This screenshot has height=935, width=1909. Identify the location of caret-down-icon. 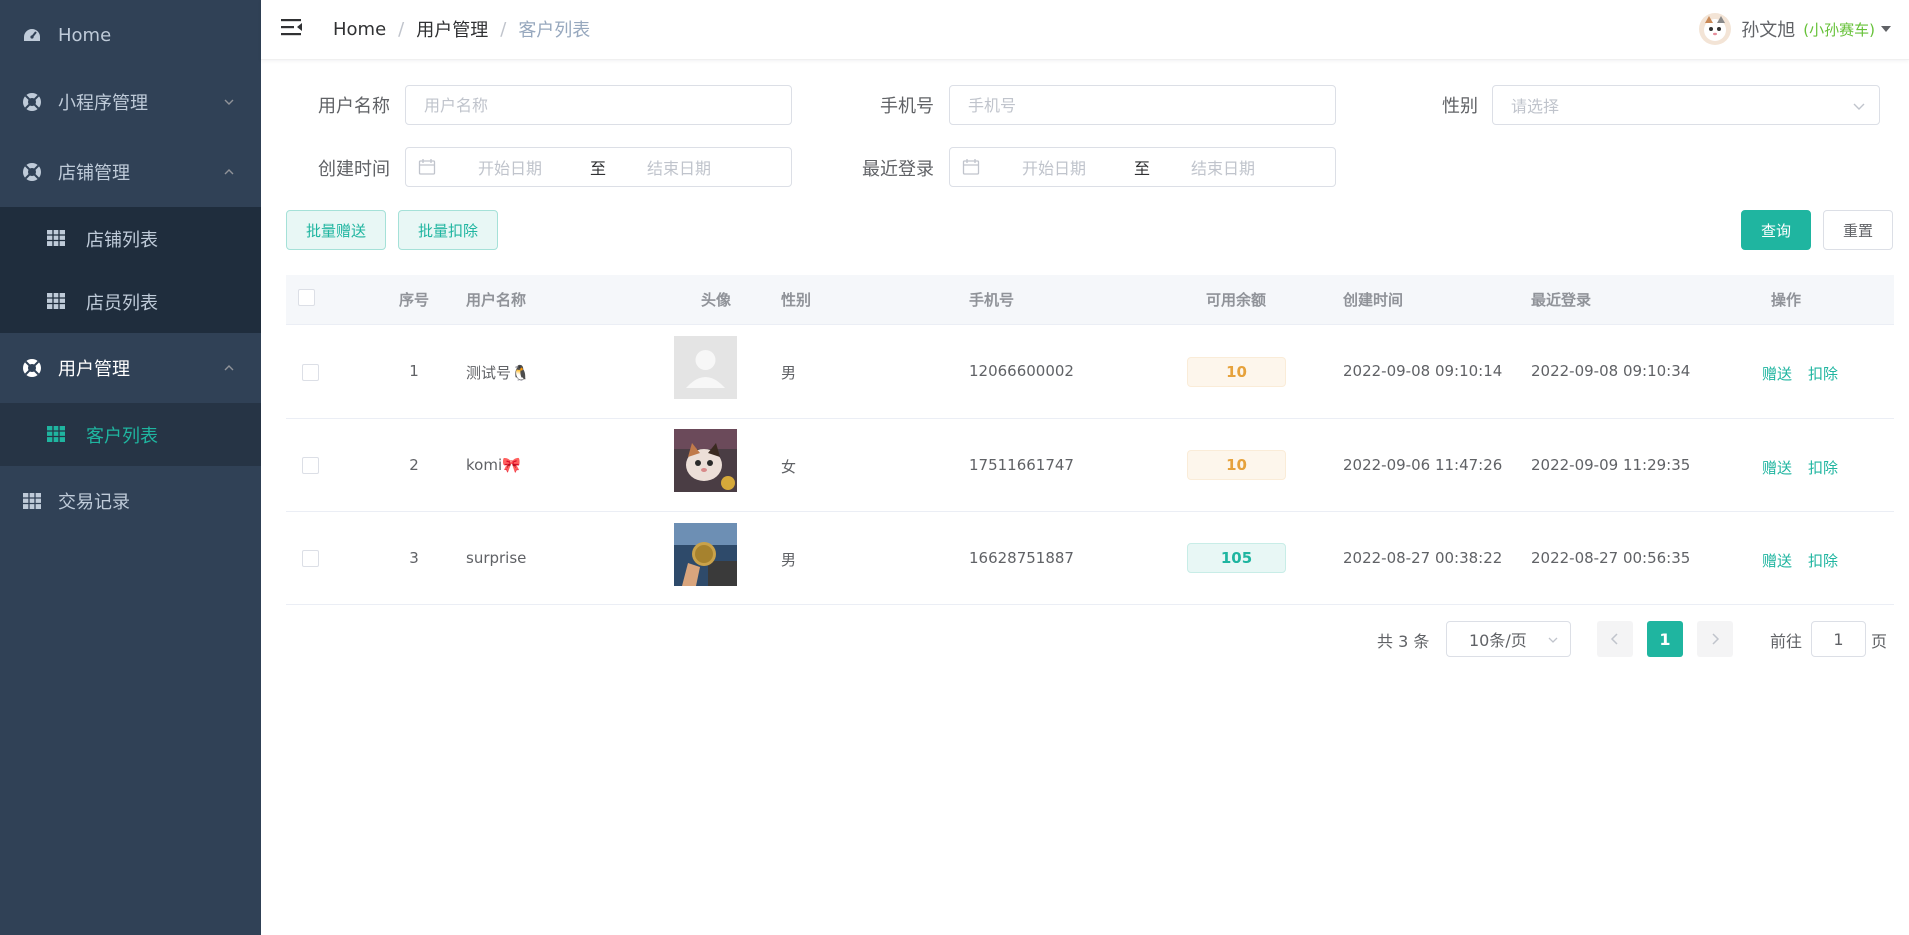
(1886, 29).